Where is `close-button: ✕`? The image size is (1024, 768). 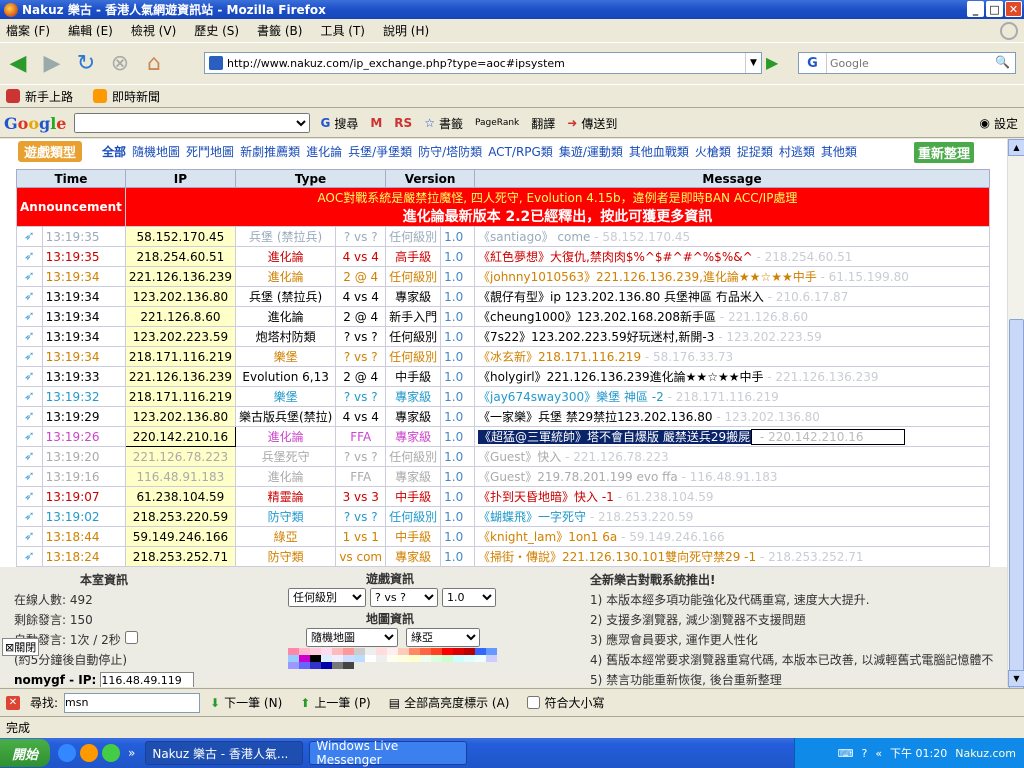
close-button: ✕ is located at coordinates (1013, 9).